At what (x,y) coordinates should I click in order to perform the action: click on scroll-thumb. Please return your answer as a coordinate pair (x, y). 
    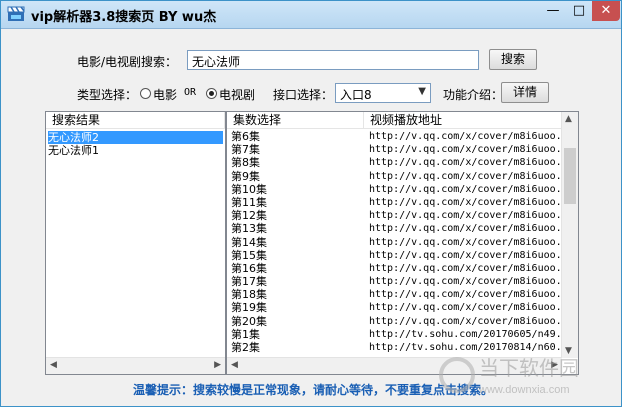
    Looking at the image, I should click on (570, 176).